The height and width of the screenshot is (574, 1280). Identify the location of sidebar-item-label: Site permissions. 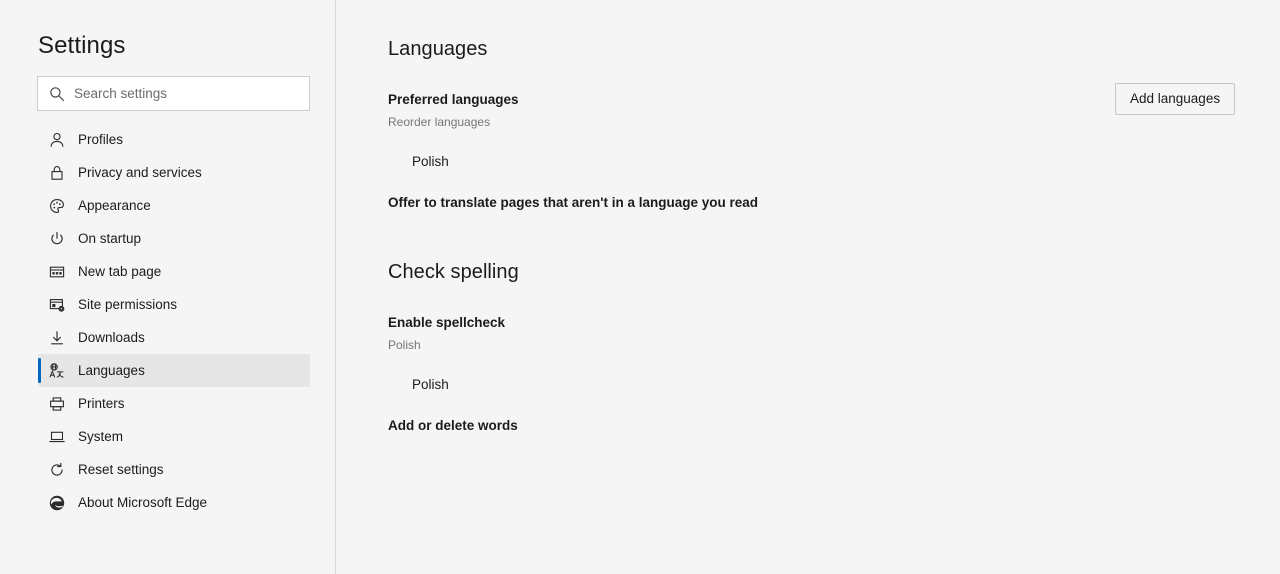
(128, 304).